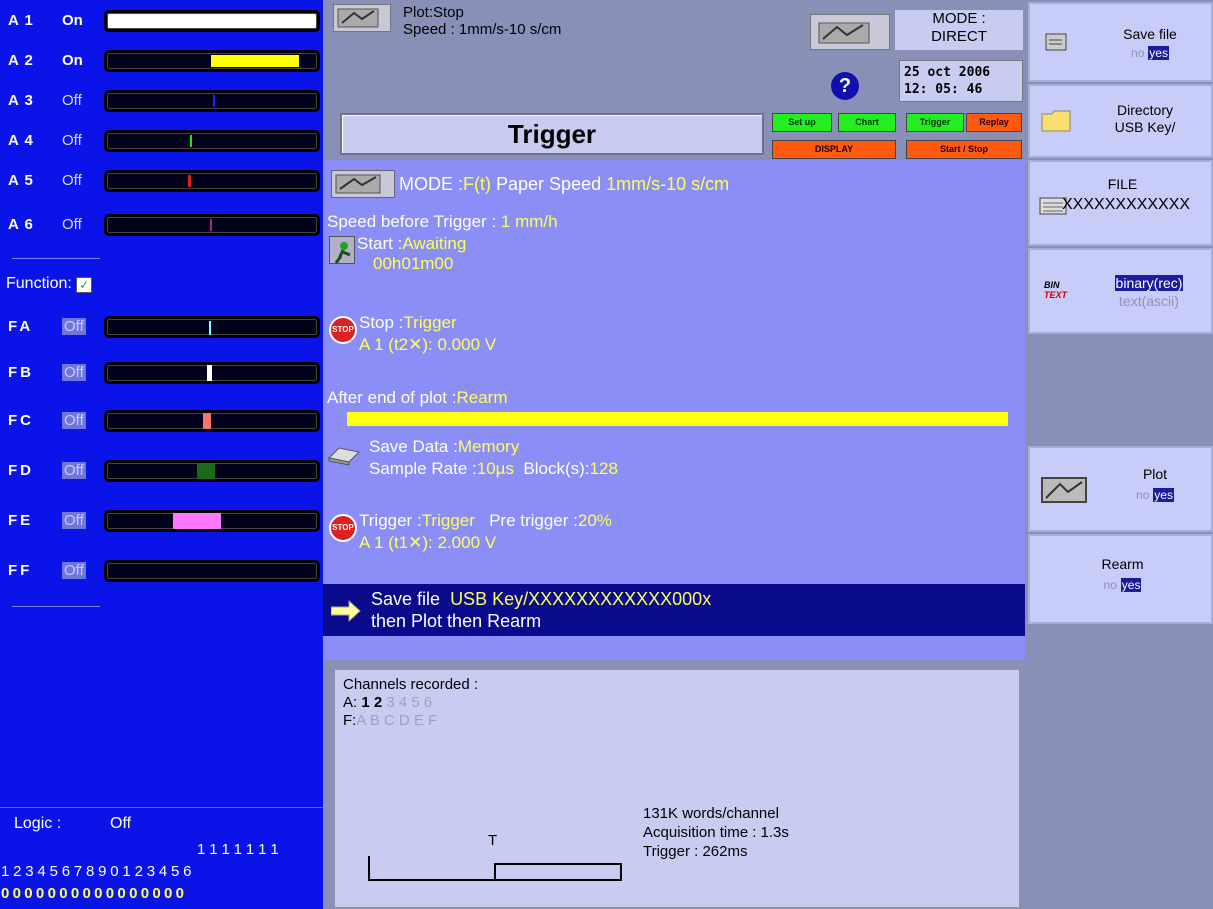 The image size is (1213, 909). Describe the element at coordinates (20, 570) in the screenshot. I see `channel-name: FF` at that location.